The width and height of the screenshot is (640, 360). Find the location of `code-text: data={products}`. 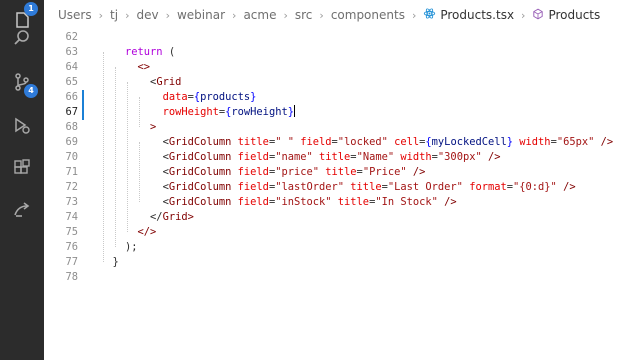

code-text: data={products} is located at coordinates (209, 97).